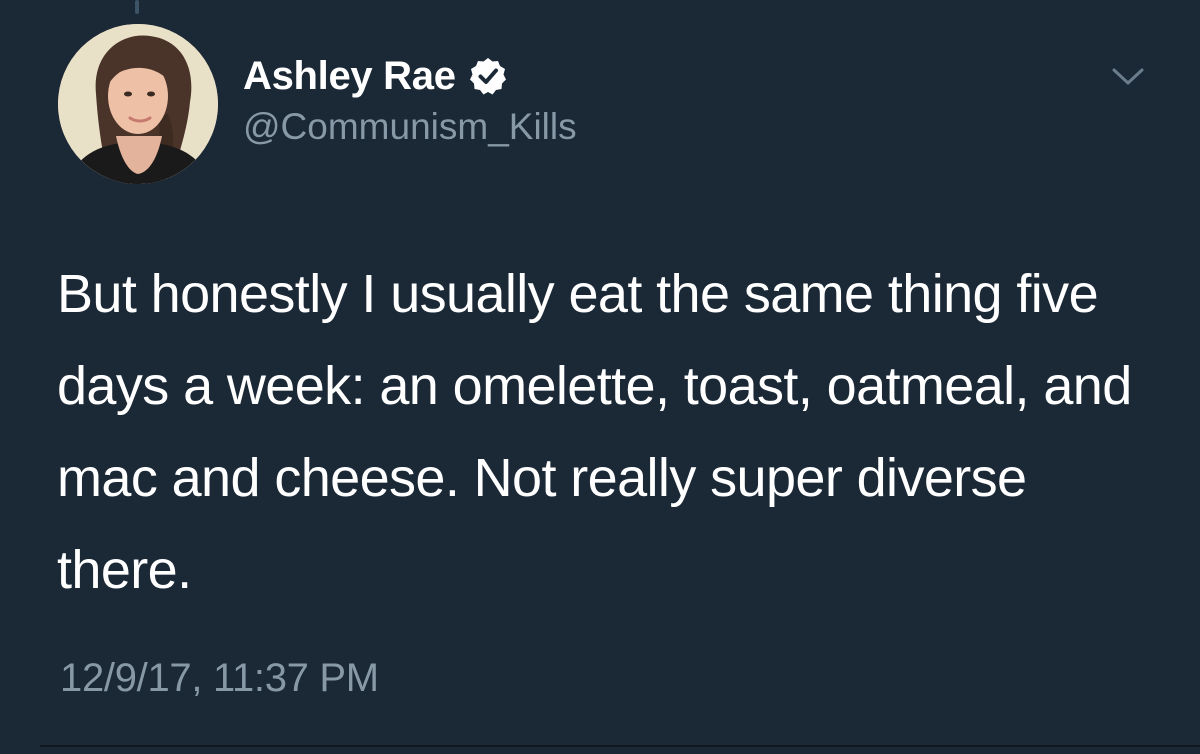  I want to click on verified-badge-icon, so click(488, 76).